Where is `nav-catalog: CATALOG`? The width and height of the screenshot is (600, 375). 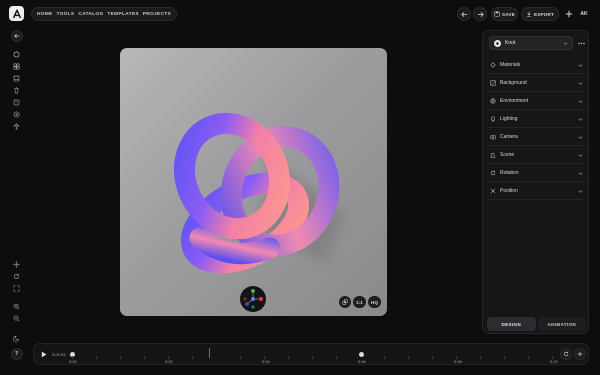 nav-catalog: CATALOG is located at coordinates (90, 14).